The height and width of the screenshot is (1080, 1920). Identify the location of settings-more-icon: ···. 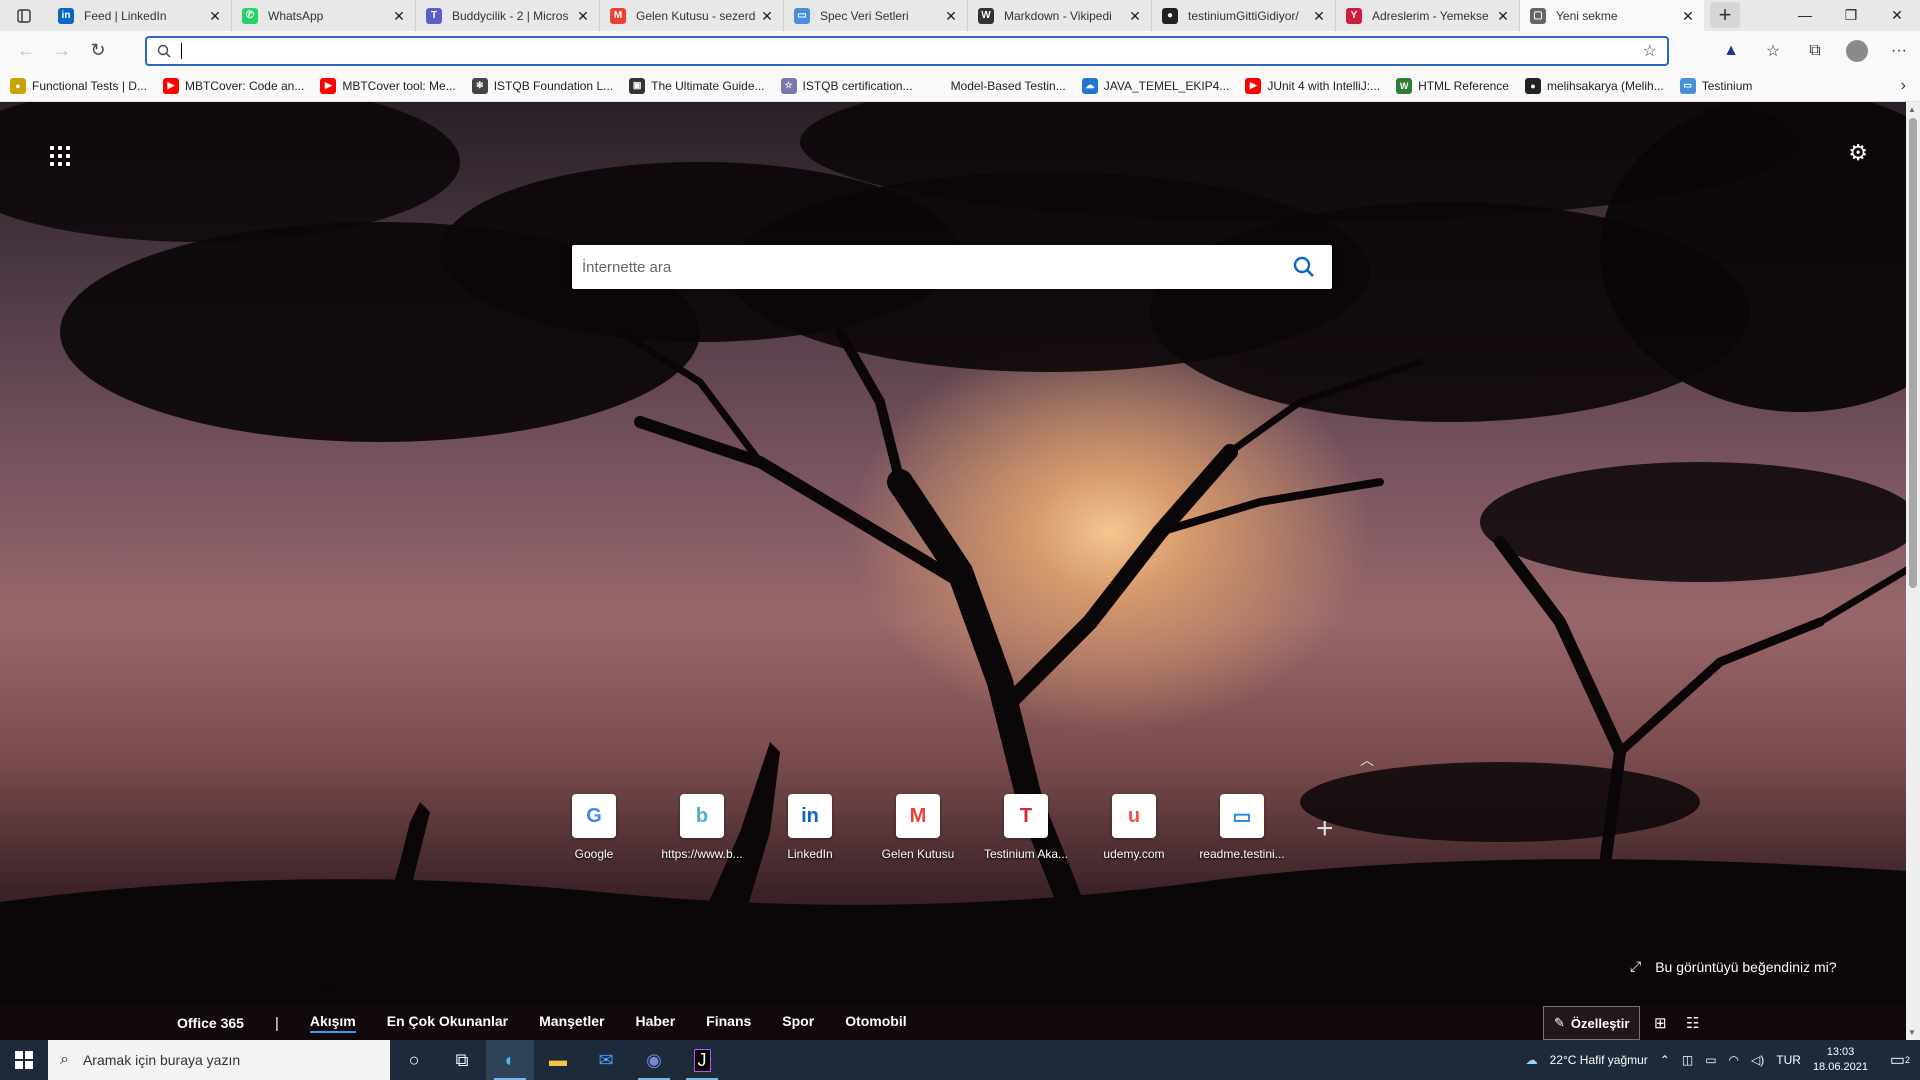
(1899, 51).